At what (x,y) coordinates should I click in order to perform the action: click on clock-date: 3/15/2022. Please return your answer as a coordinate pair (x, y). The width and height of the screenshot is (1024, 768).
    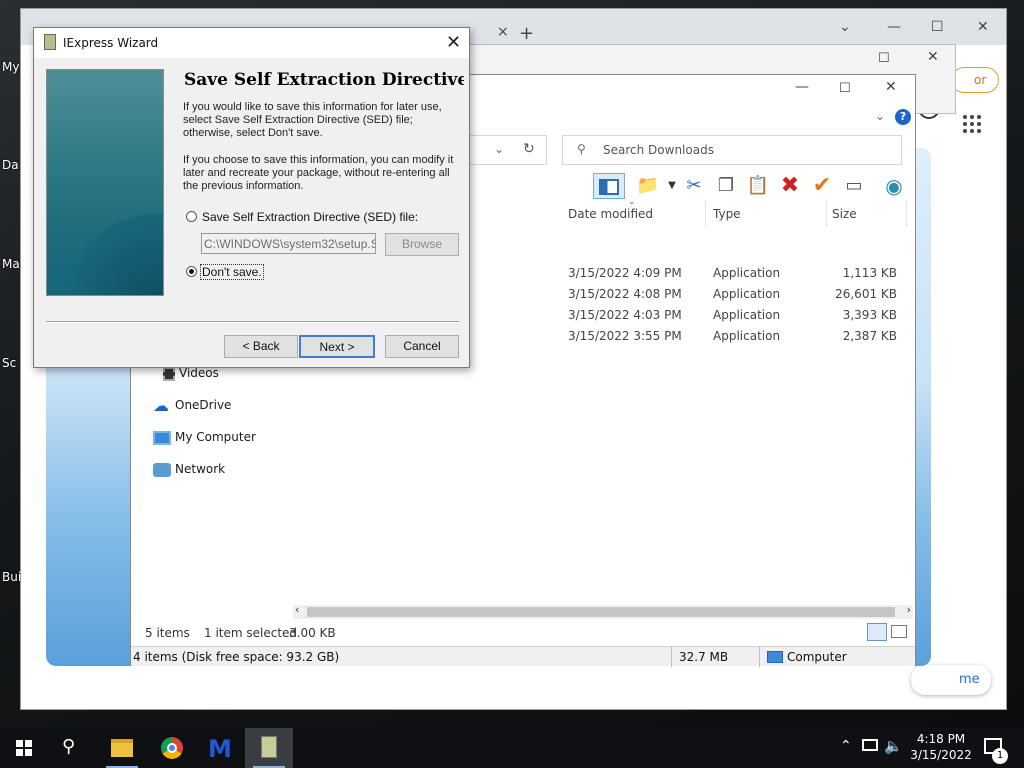
    Looking at the image, I should click on (941, 755).